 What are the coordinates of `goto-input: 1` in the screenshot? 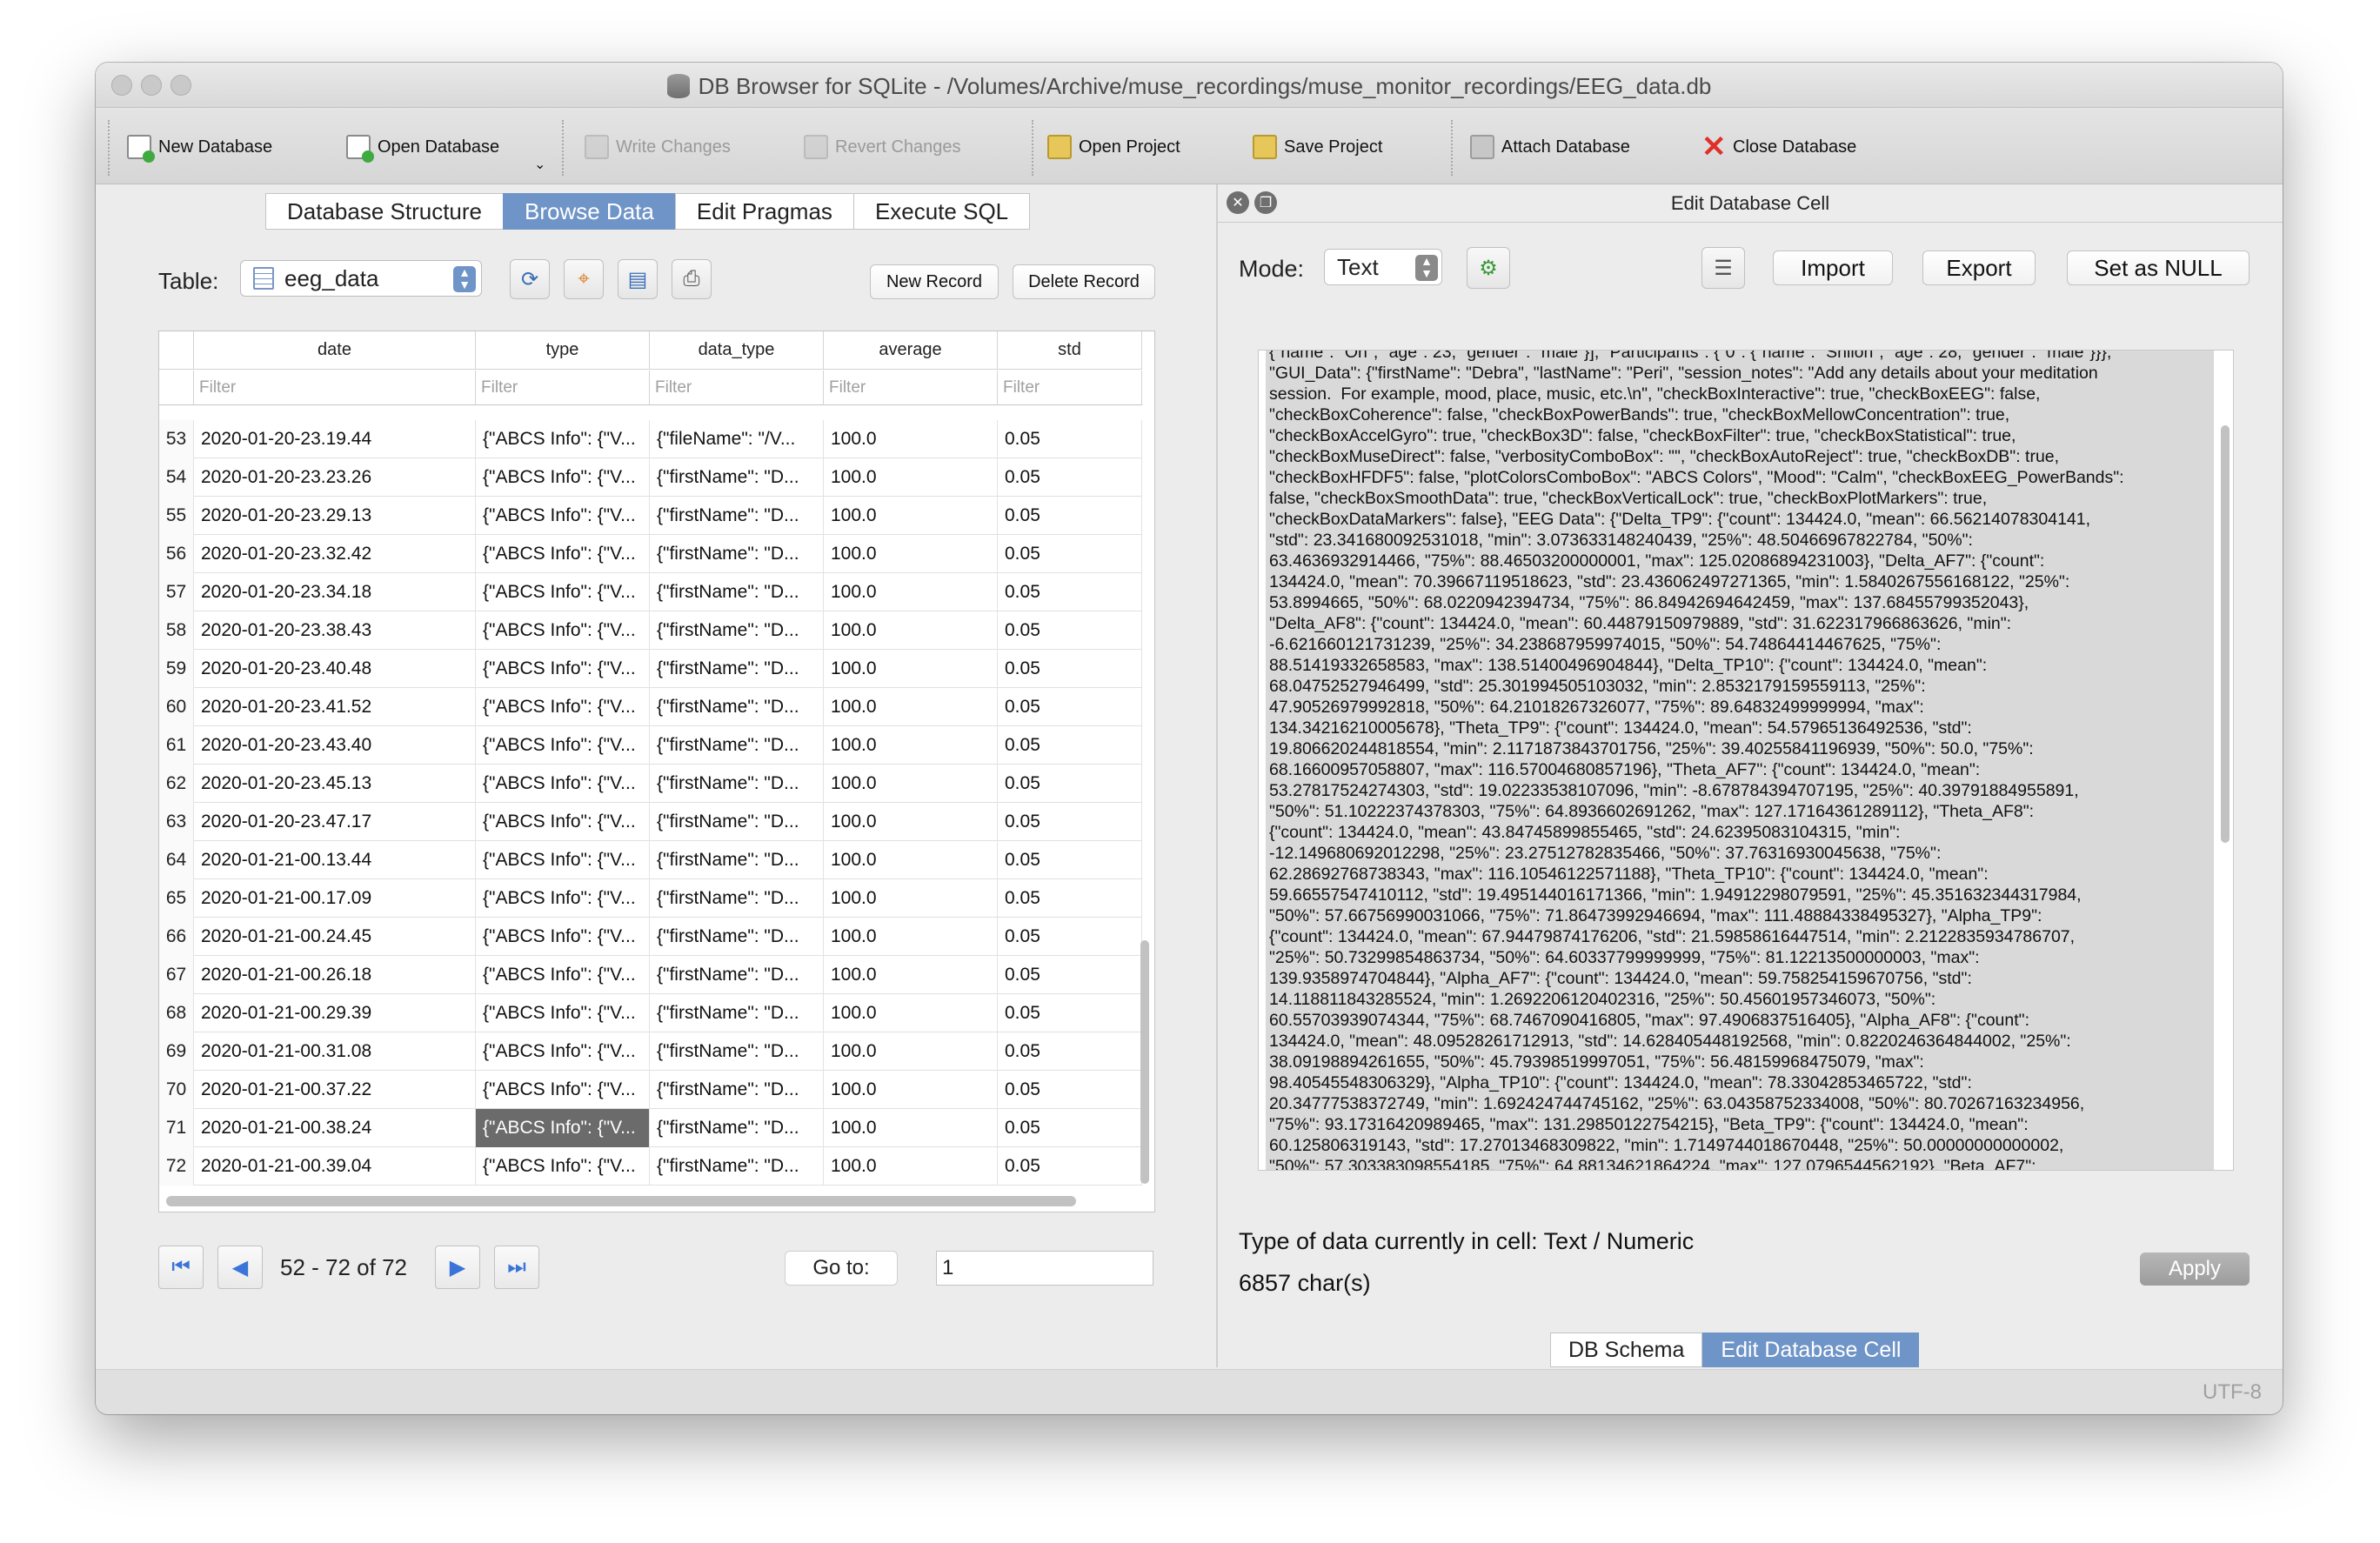 It's located at (1044, 1268).